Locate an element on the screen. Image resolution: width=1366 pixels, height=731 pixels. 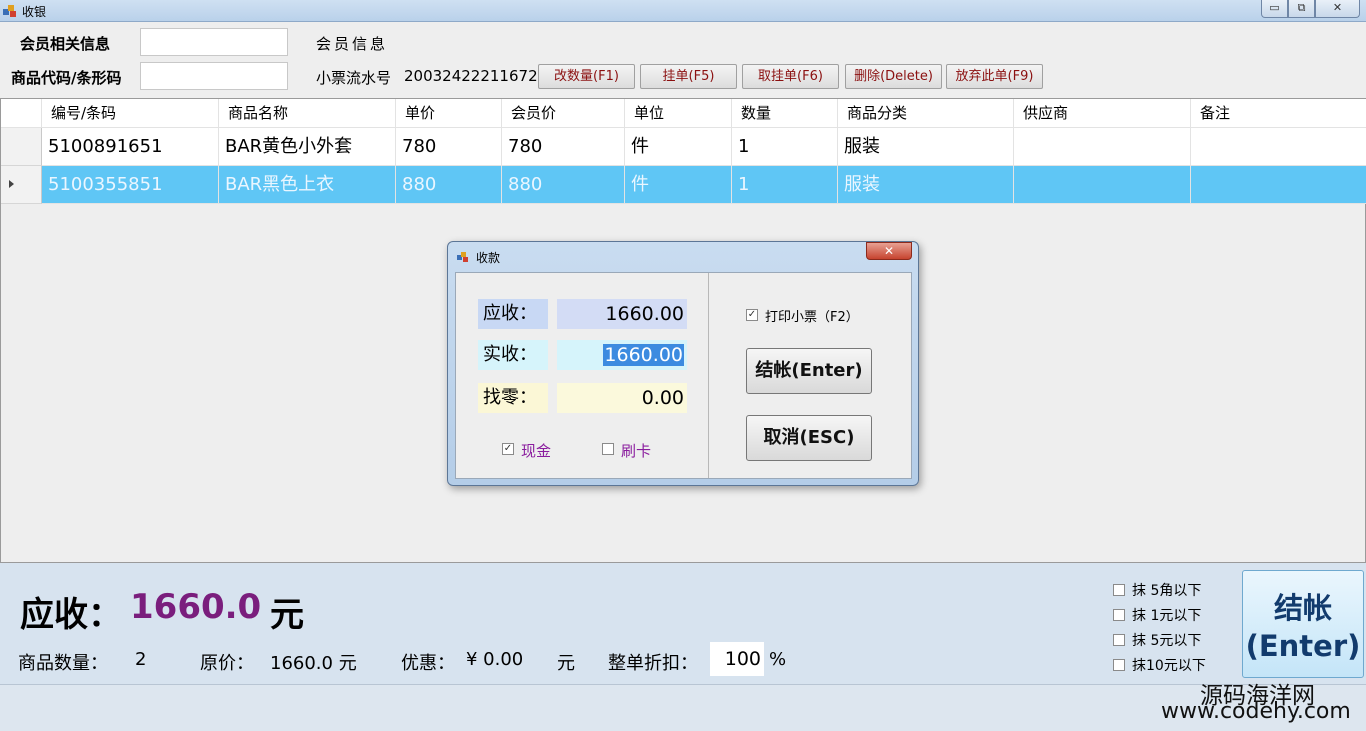
maximize-button: ⧉ is located at coordinates (1301, 9).